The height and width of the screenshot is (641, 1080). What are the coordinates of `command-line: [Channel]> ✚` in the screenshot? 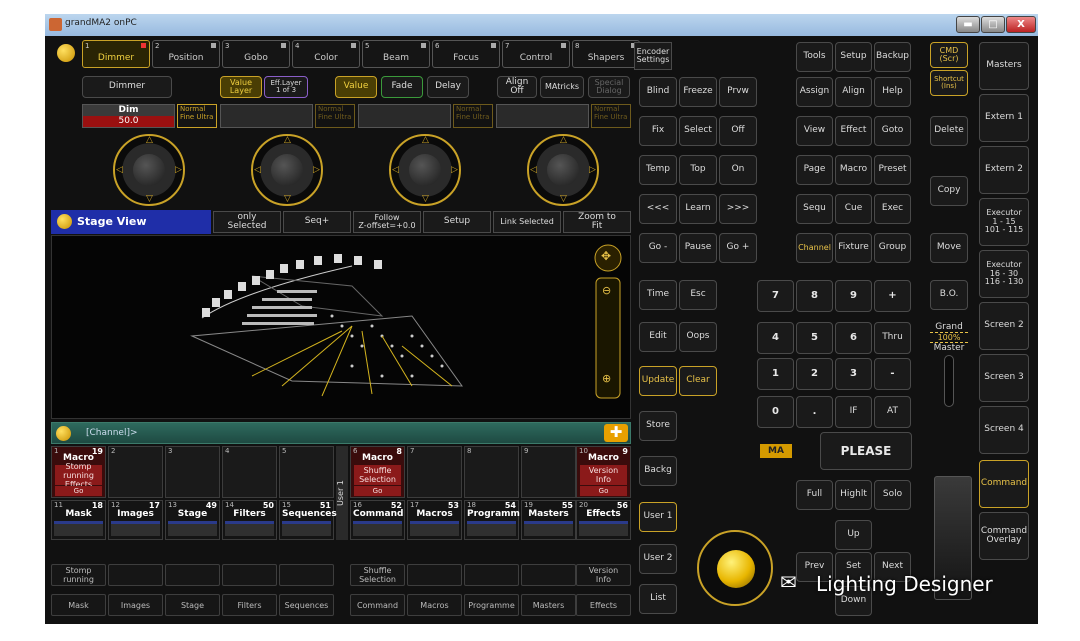 It's located at (341, 433).